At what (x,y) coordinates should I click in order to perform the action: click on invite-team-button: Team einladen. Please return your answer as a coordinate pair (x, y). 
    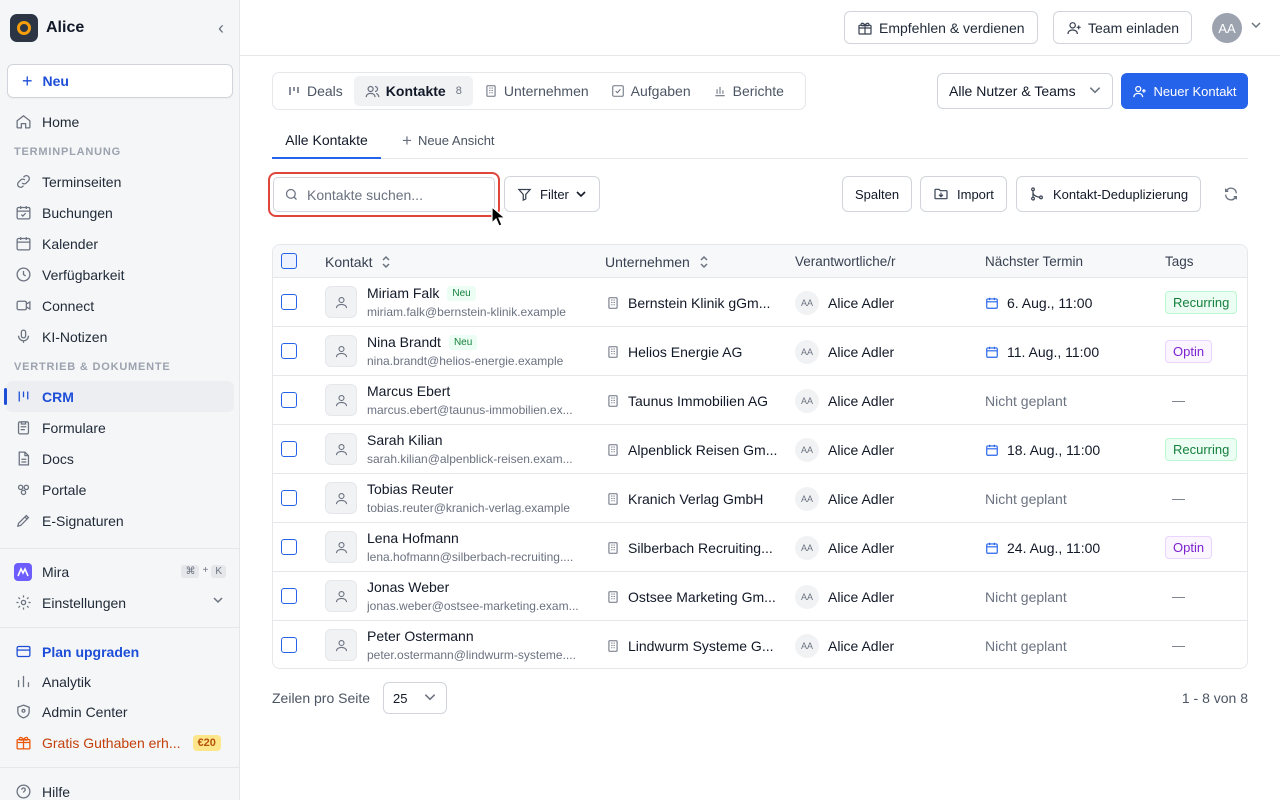
    Looking at the image, I should click on (1123, 27).